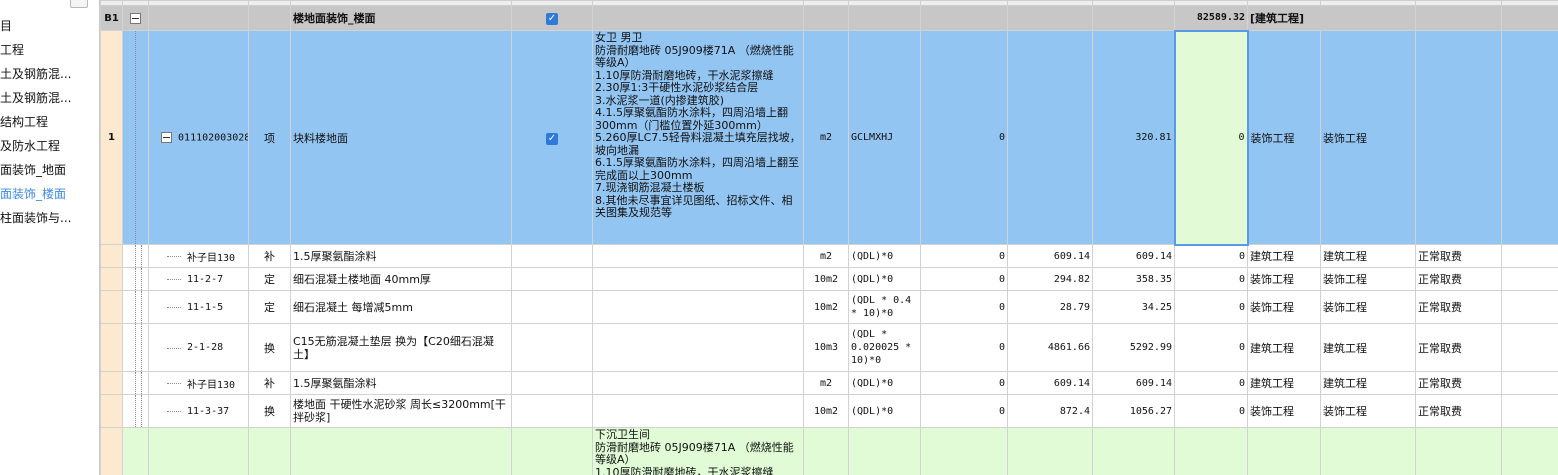 Image resolution: width=1558 pixels, height=475 pixels. Describe the element at coordinates (1368, 137) in the screenshot. I see `item-category: 装饰工程` at that location.